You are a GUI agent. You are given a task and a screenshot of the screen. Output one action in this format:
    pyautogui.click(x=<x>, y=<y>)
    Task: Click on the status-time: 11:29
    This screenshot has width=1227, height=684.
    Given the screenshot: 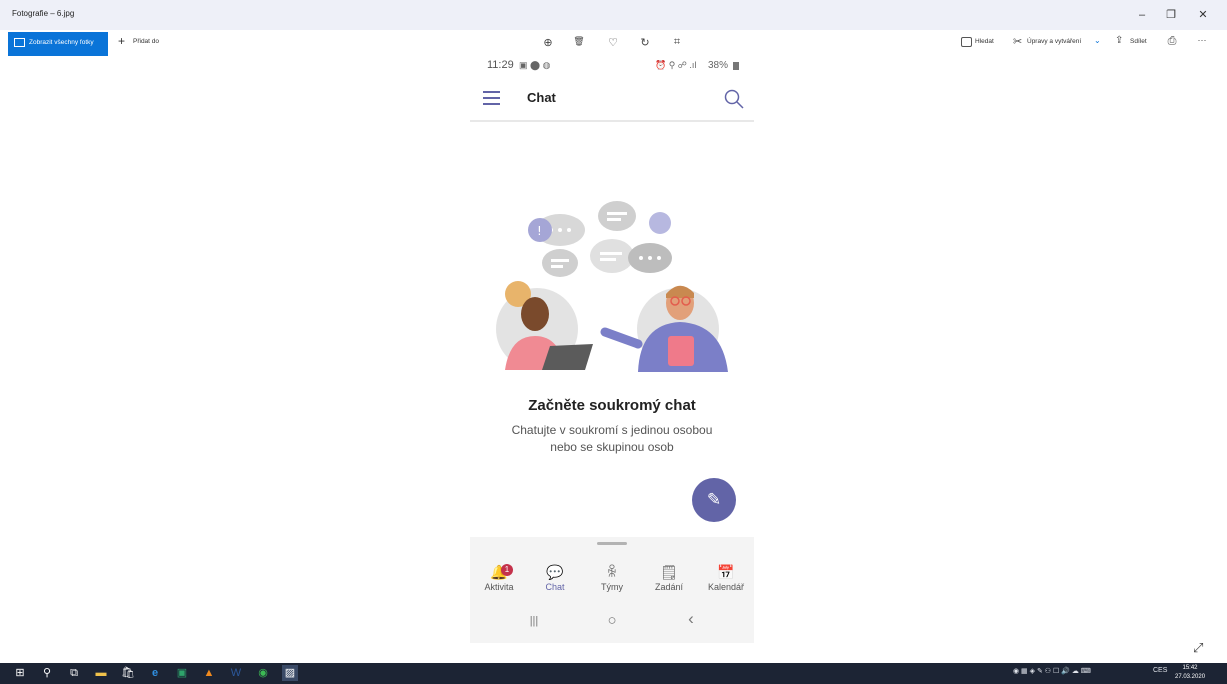 What is the action you would take?
    pyautogui.click(x=500, y=65)
    